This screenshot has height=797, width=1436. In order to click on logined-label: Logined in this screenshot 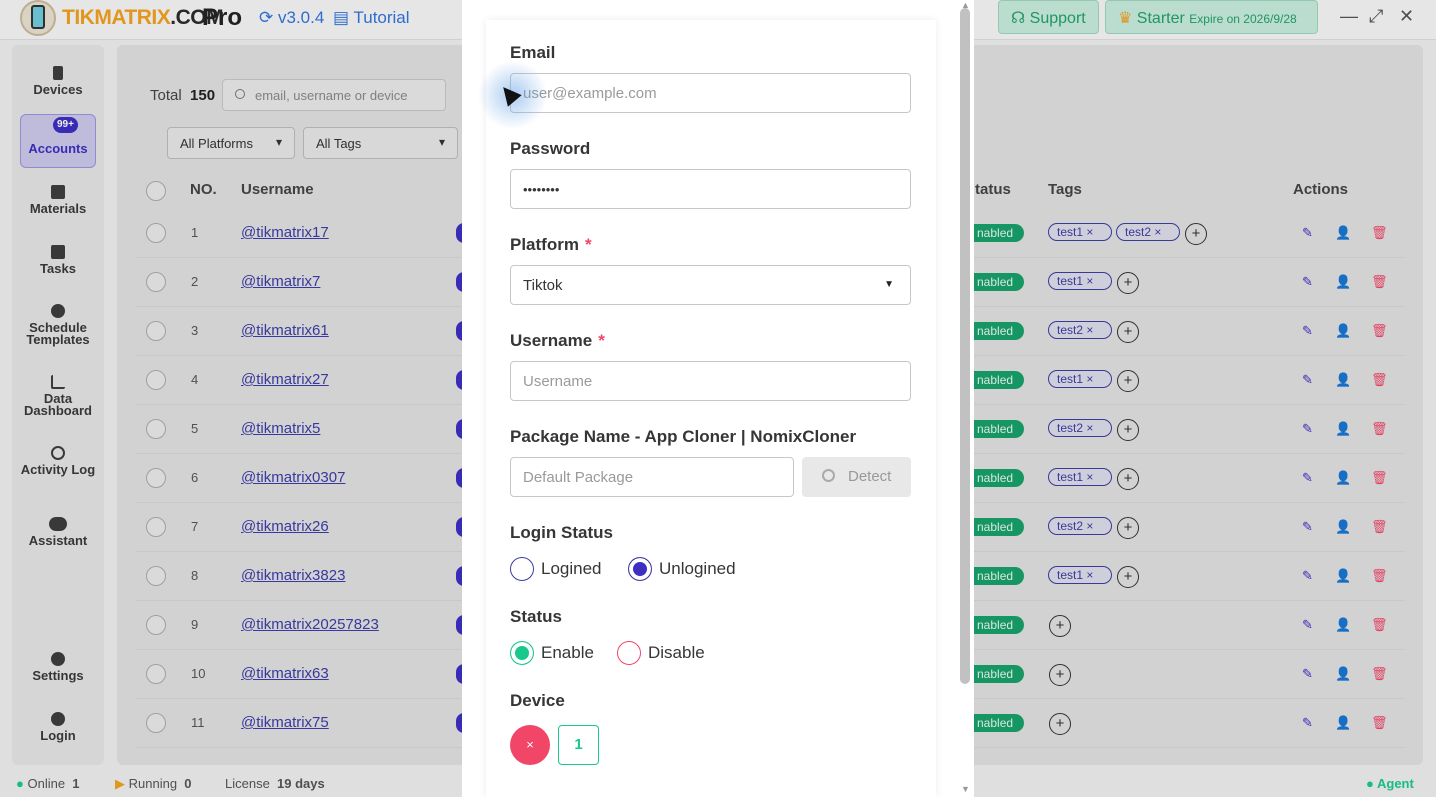, I will do `click(571, 568)`.